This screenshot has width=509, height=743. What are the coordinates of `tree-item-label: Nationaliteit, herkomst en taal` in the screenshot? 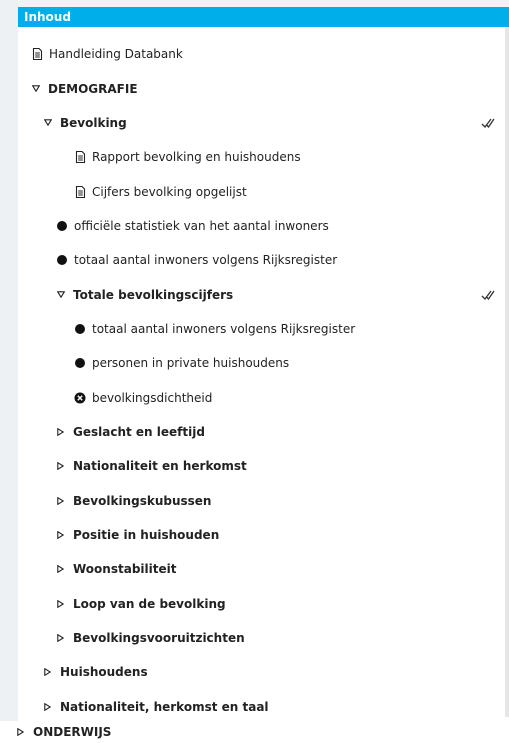 It's located at (164, 706).